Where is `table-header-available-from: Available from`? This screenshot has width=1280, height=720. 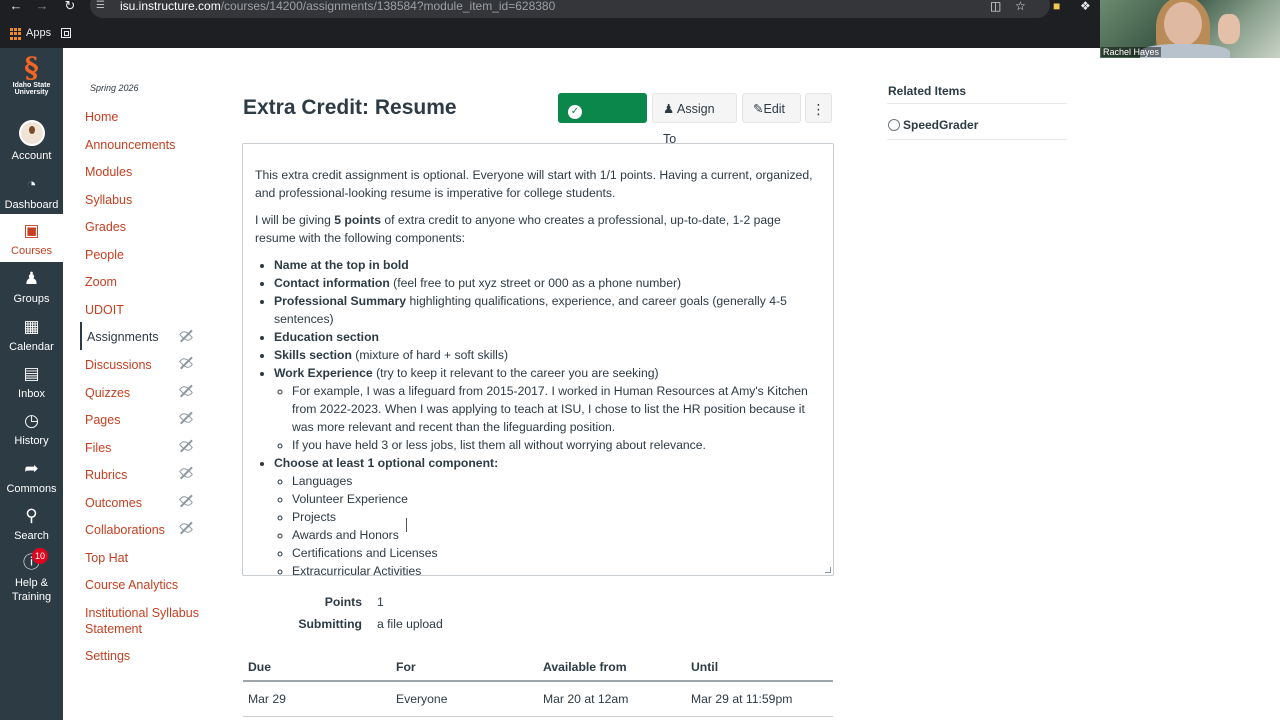
table-header-available-from: Available from is located at coordinates (585, 667).